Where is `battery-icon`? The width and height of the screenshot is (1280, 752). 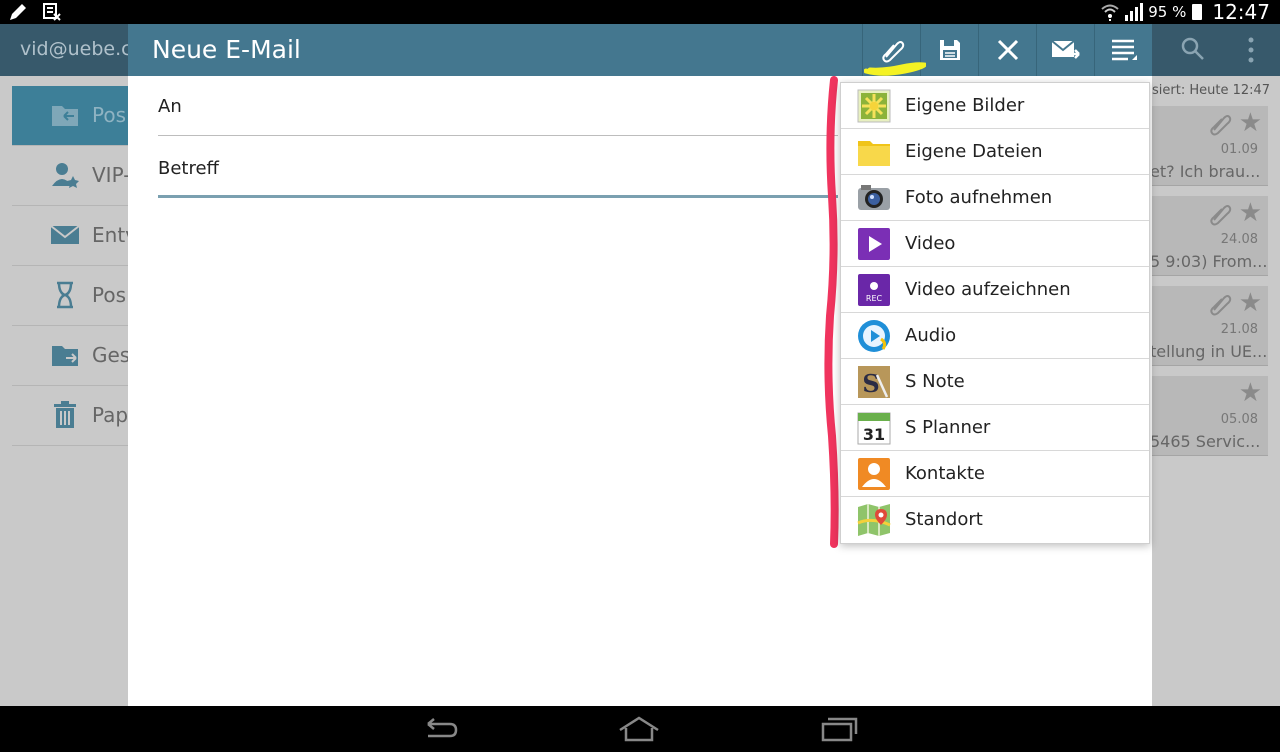
battery-icon is located at coordinates (1197, 12).